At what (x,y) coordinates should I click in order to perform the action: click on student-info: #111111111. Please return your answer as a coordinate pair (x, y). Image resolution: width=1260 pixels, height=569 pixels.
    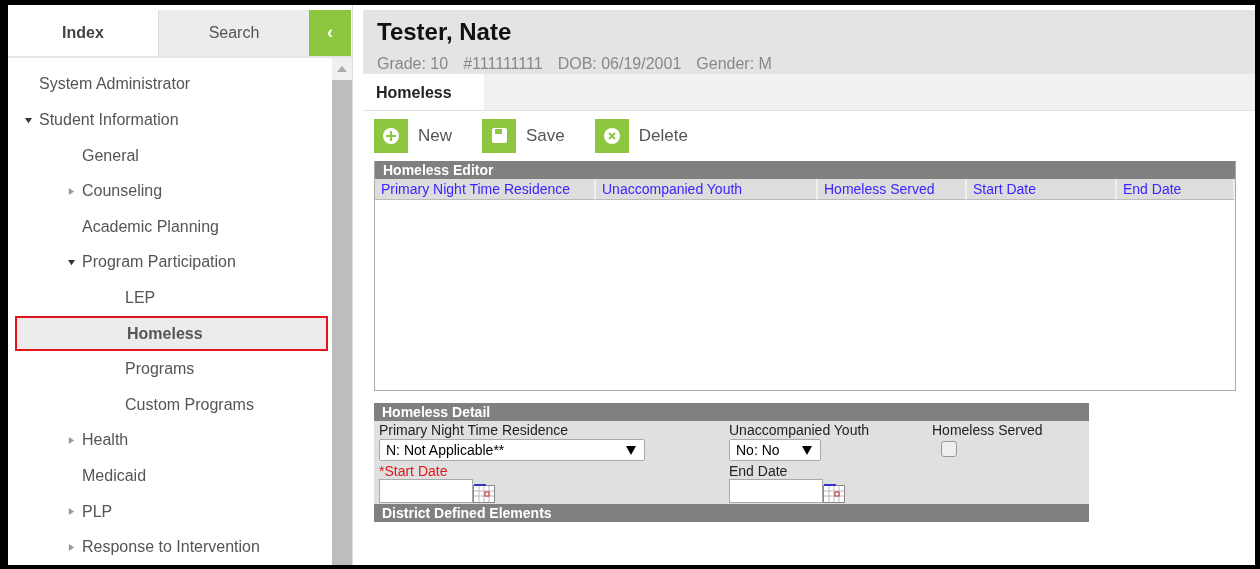
    Looking at the image, I should click on (503, 64).